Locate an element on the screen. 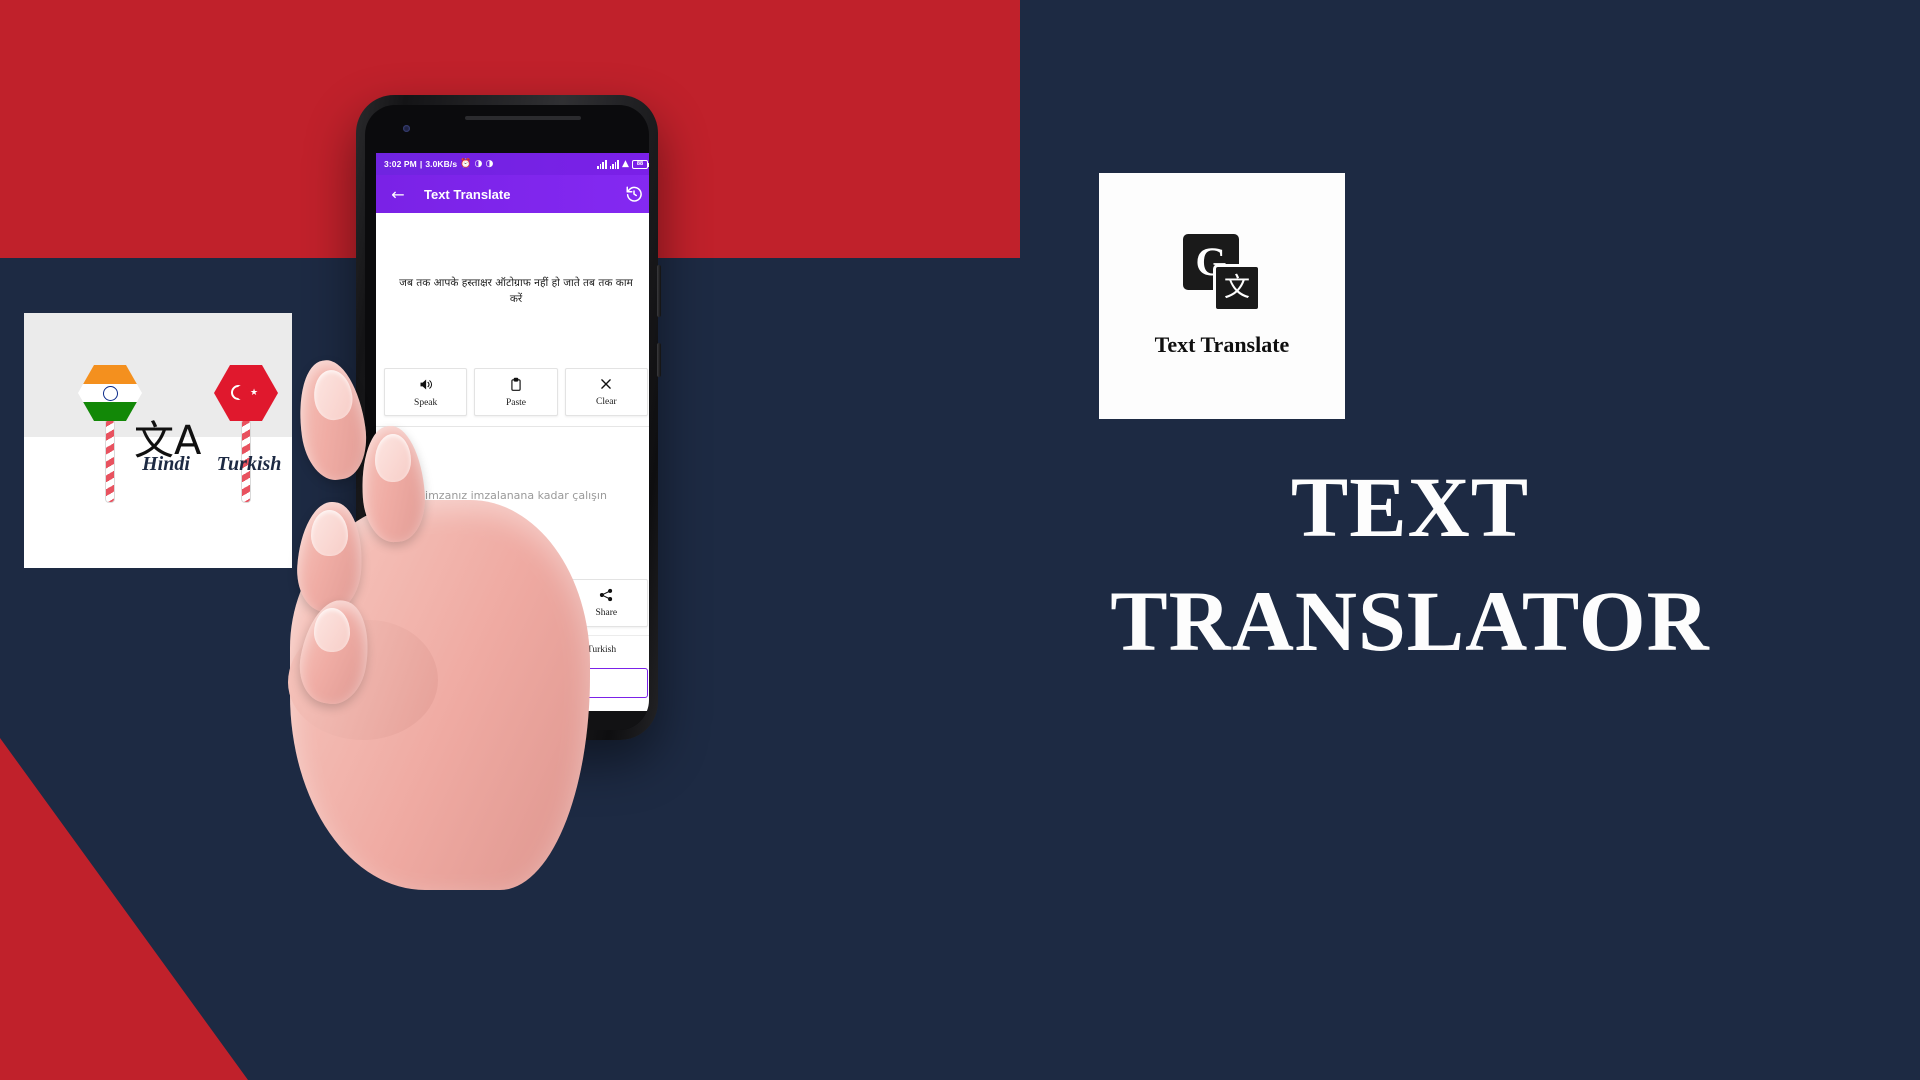 Image resolution: width=1920 pixels, height=1080 pixels. ashoka-chakra-icon is located at coordinates (110, 393).